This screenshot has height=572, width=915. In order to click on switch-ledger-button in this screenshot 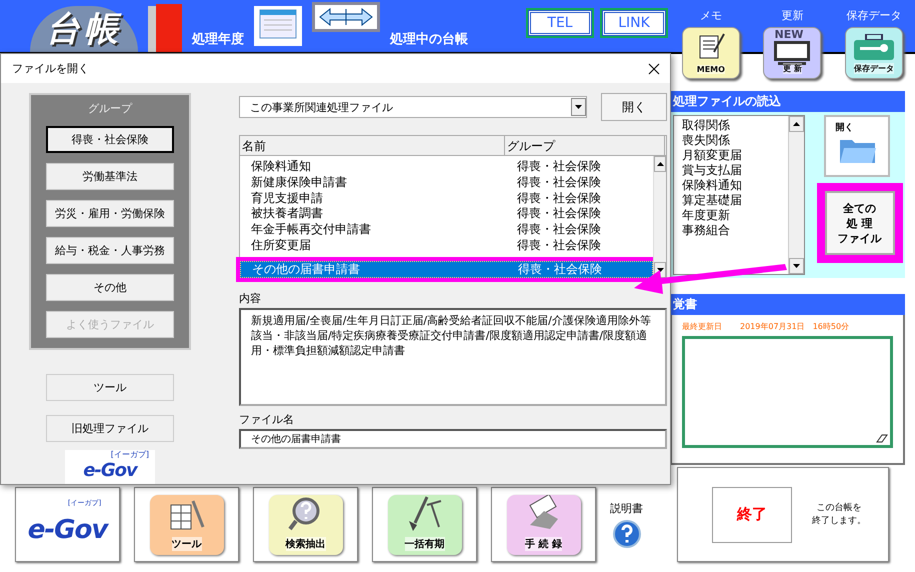, I will do `click(346, 17)`.